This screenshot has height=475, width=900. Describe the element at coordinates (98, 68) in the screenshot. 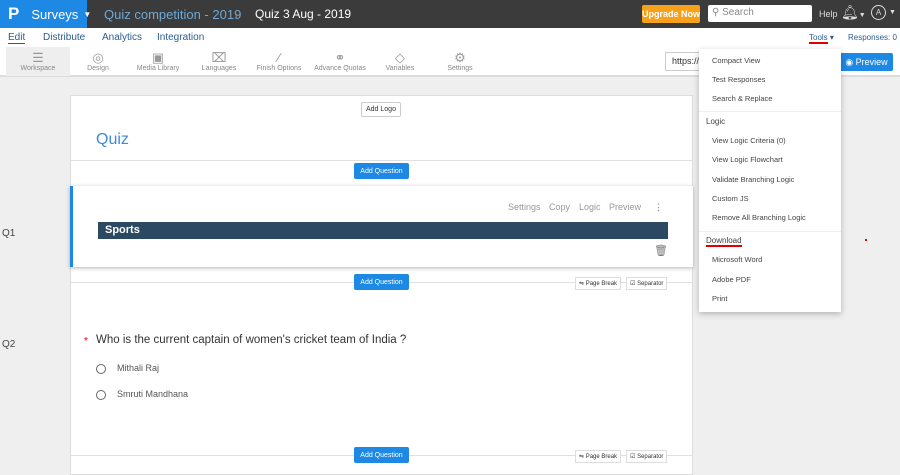

I see `tool-label: Design` at that location.